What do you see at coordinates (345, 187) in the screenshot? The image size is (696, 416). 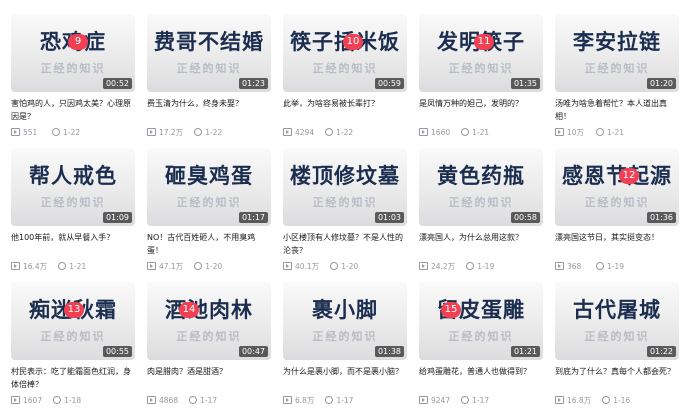 I see `video-thumbnail: 楼顶修坟墓 正经的知识 01:03` at bounding box center [345, 187].